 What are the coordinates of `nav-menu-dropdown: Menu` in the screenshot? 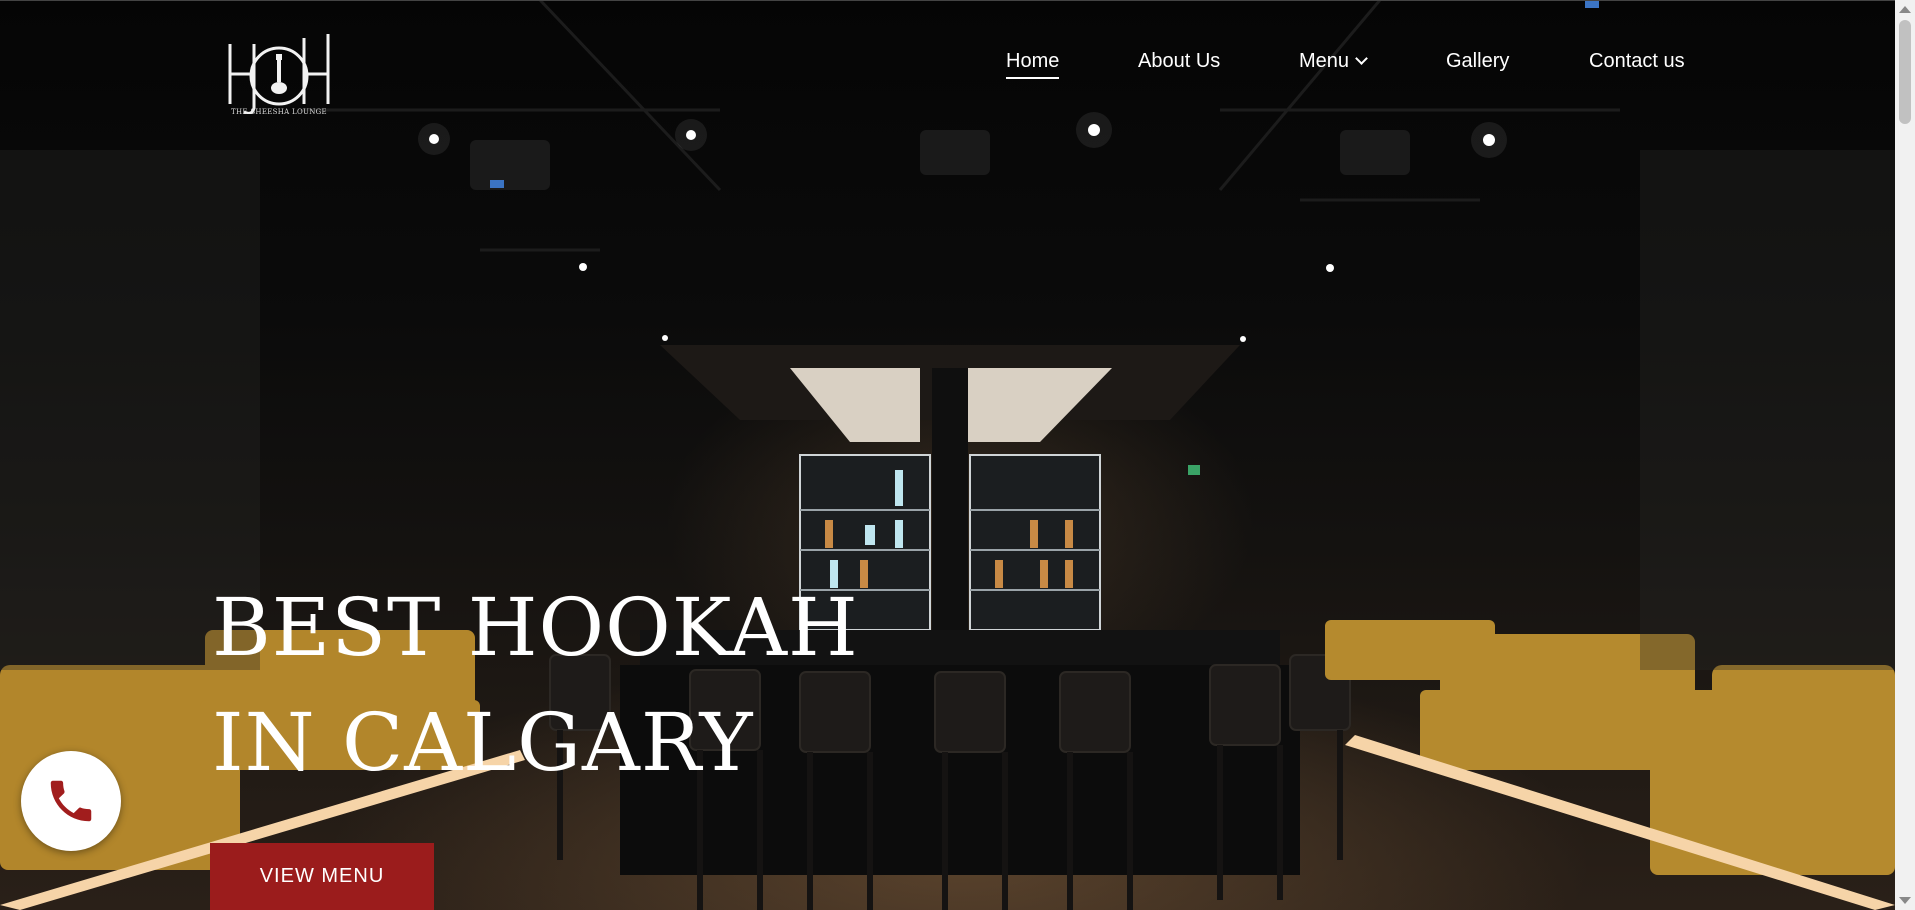 It's located at (1333, 61).